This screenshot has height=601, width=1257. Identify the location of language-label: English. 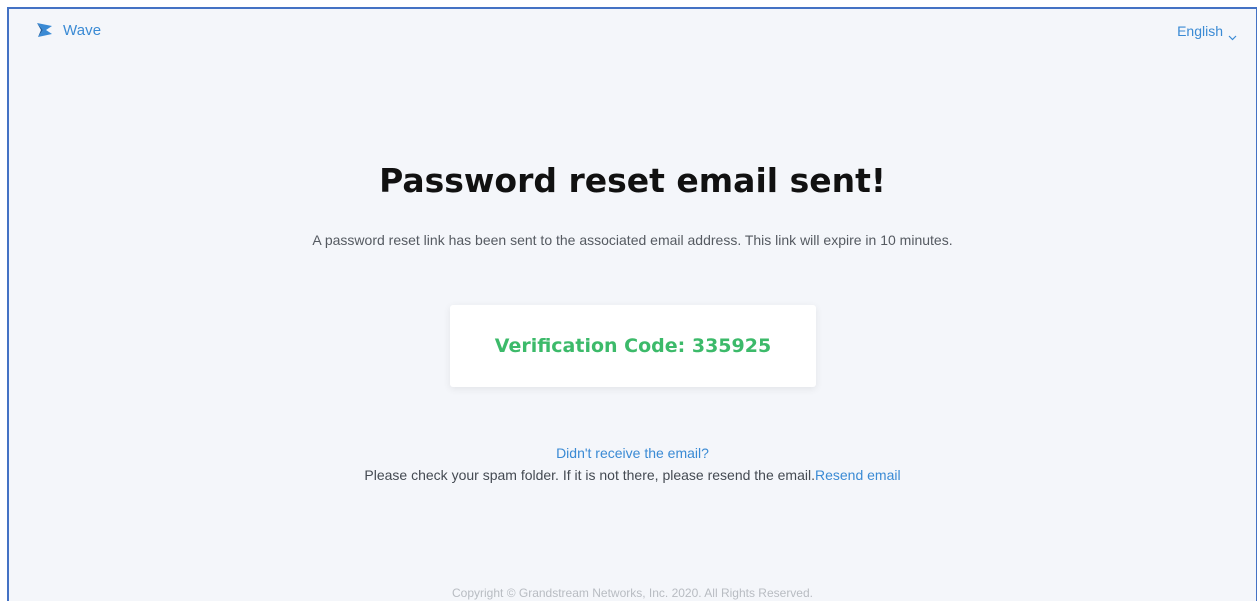
(1200, 31).